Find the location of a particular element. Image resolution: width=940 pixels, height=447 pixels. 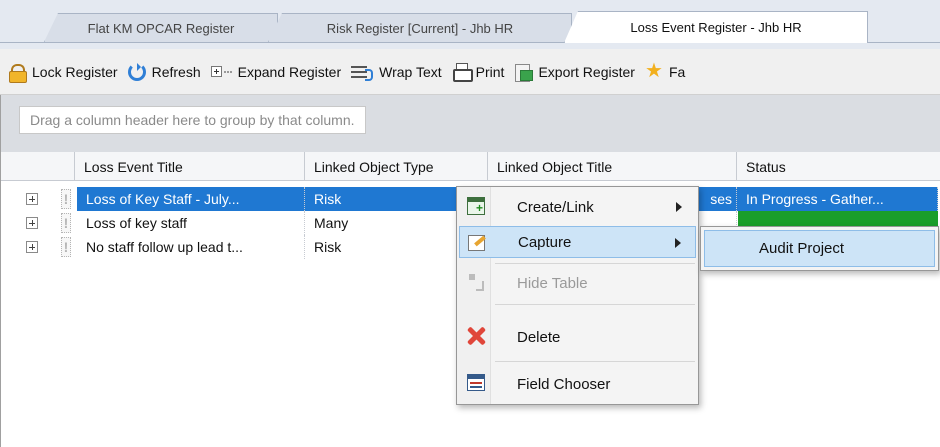

menu-item-hide-table: Hide Table is located at coordinates (577, 283).